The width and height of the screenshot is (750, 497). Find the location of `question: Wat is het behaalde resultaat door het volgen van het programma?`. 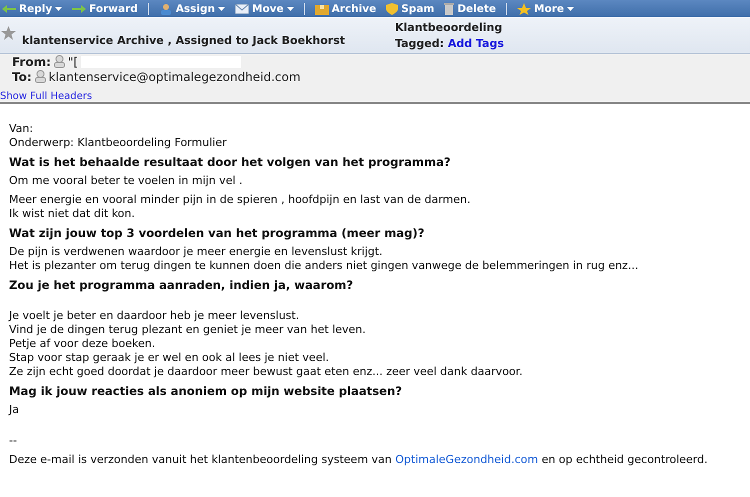

question: Wat is het behaalde resultaat door het volgen van het programma? is located at coordinates (230, 162).